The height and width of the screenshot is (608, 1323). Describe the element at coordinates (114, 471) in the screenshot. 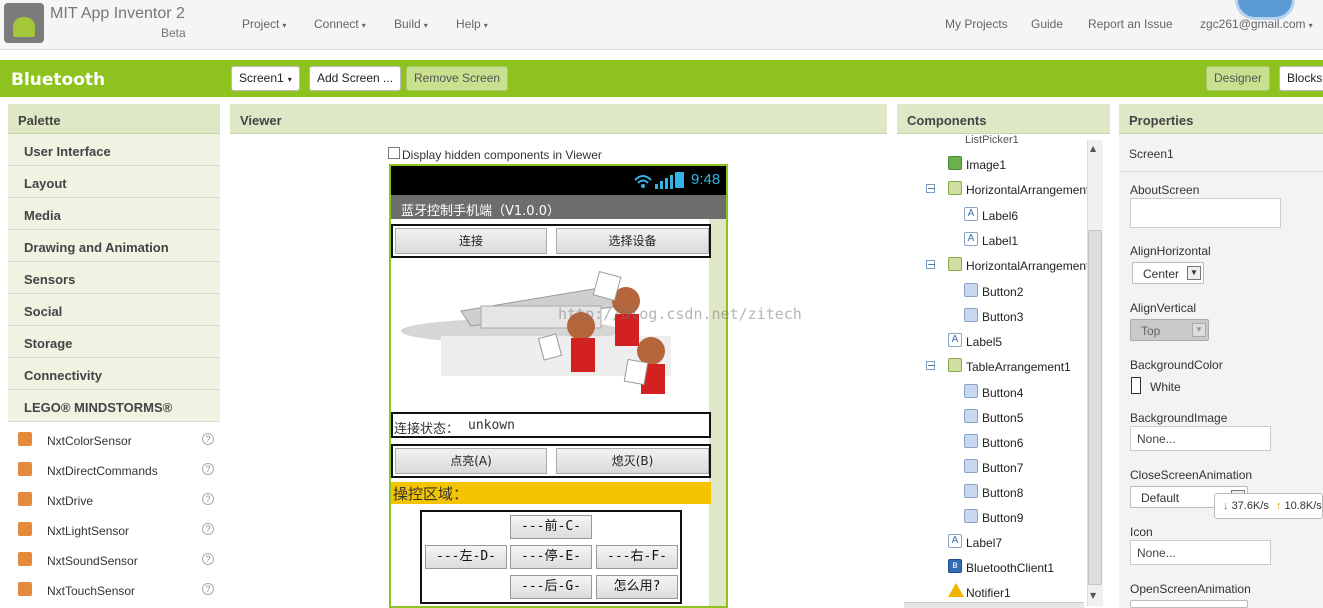

I see `palette-item: NxtDirectCommands?` at that location.